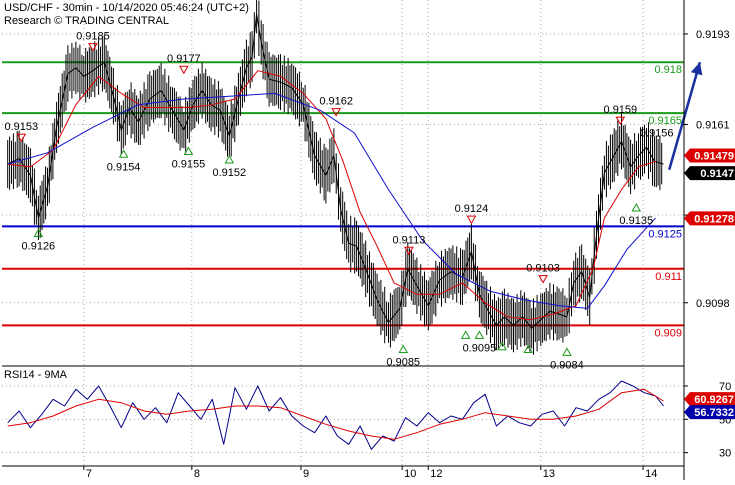 This screenshot has height=485, width=735. What do you see at coordinates (714, 413) in the screenshot?
I see `rsi-tag-label: 56.7332` at bounding box center [714, 413].